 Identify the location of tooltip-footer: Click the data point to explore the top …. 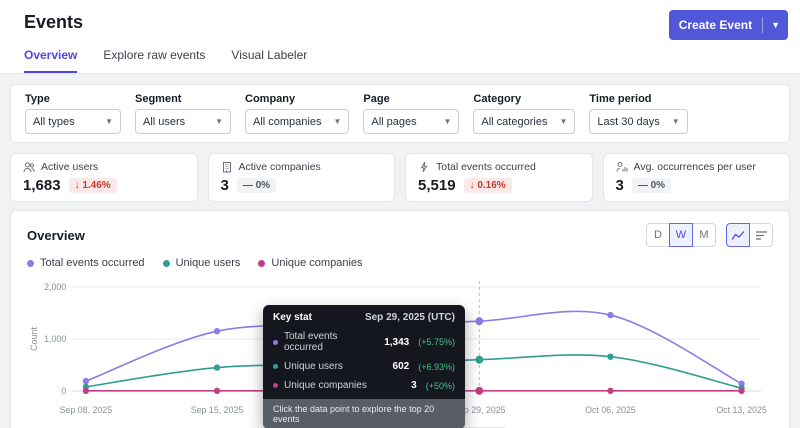
(364, 413).